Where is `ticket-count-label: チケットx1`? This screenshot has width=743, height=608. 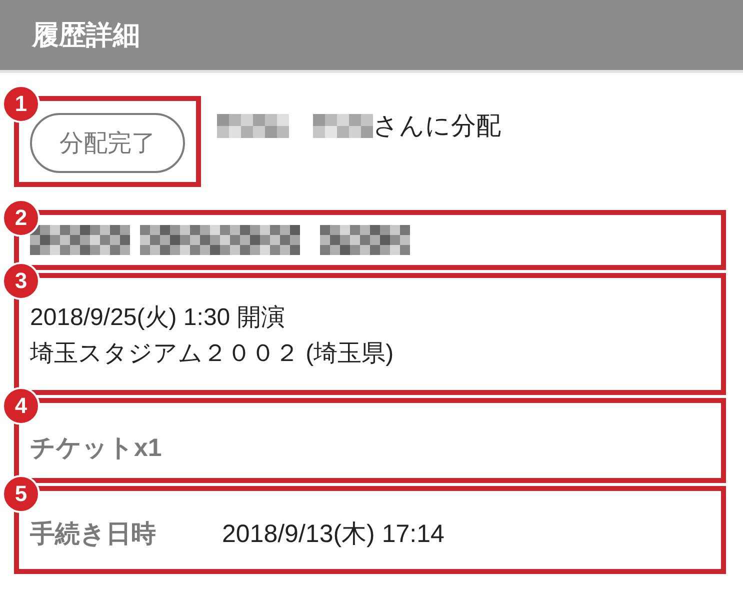 ticket-count-label: チケットx1 is located at coordinates (96, 448).